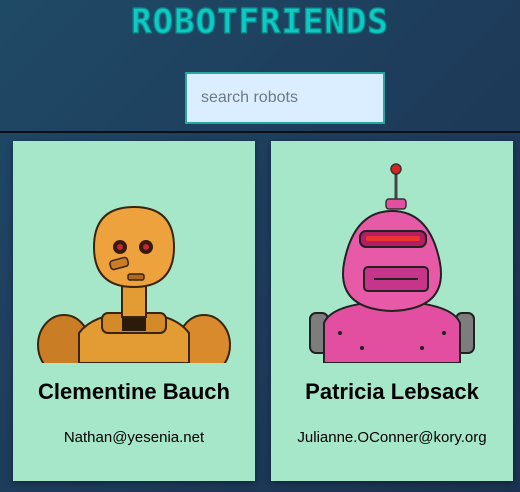 This screenshot has height=492, width=520. Describe the element at coordinates (260, 21) in the screenshot. I see `app-title: ROBOTFRIENDS` at that location.